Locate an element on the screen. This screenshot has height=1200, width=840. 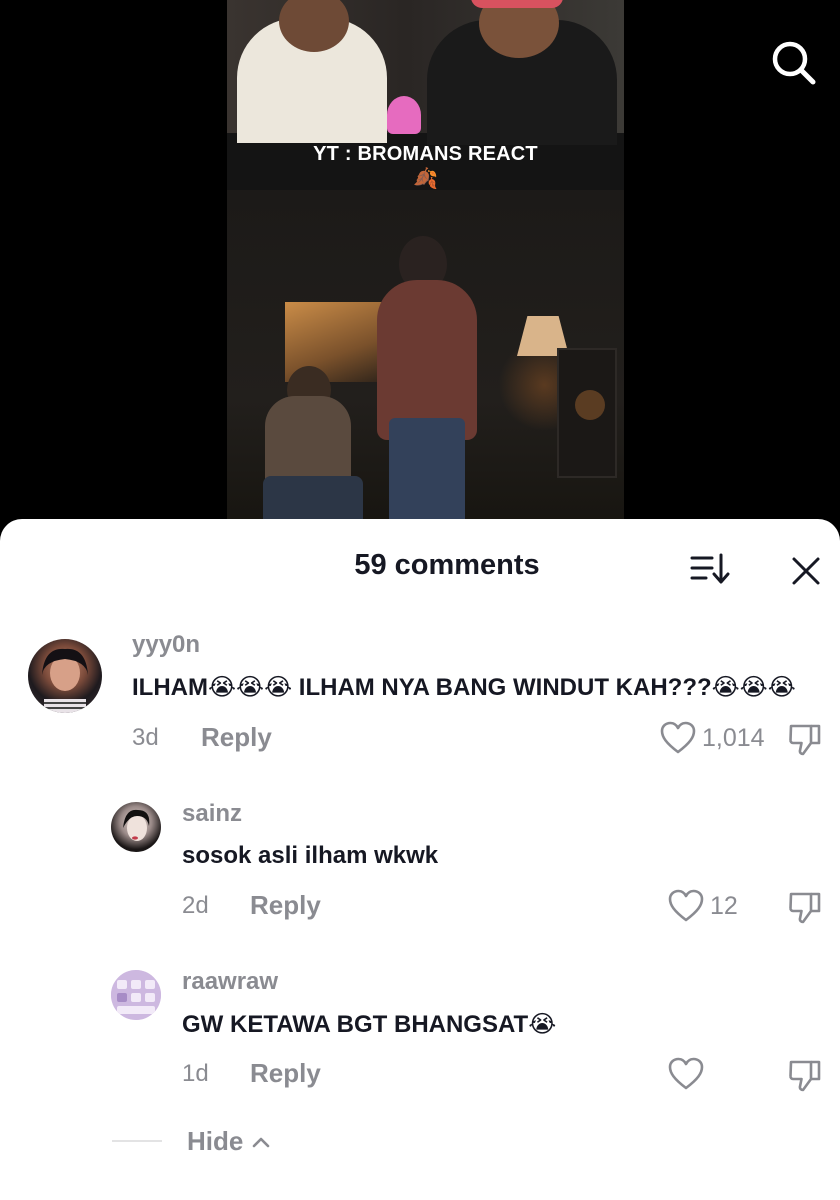
divider is located at coordinates (137, 1141).